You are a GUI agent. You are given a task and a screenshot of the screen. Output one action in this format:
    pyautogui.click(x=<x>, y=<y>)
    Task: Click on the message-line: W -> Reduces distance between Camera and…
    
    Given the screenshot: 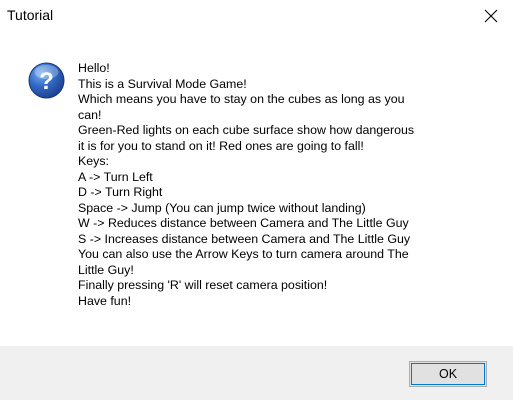 What is the action you would take?
    pyautogui.click(x=243, y=223)
    